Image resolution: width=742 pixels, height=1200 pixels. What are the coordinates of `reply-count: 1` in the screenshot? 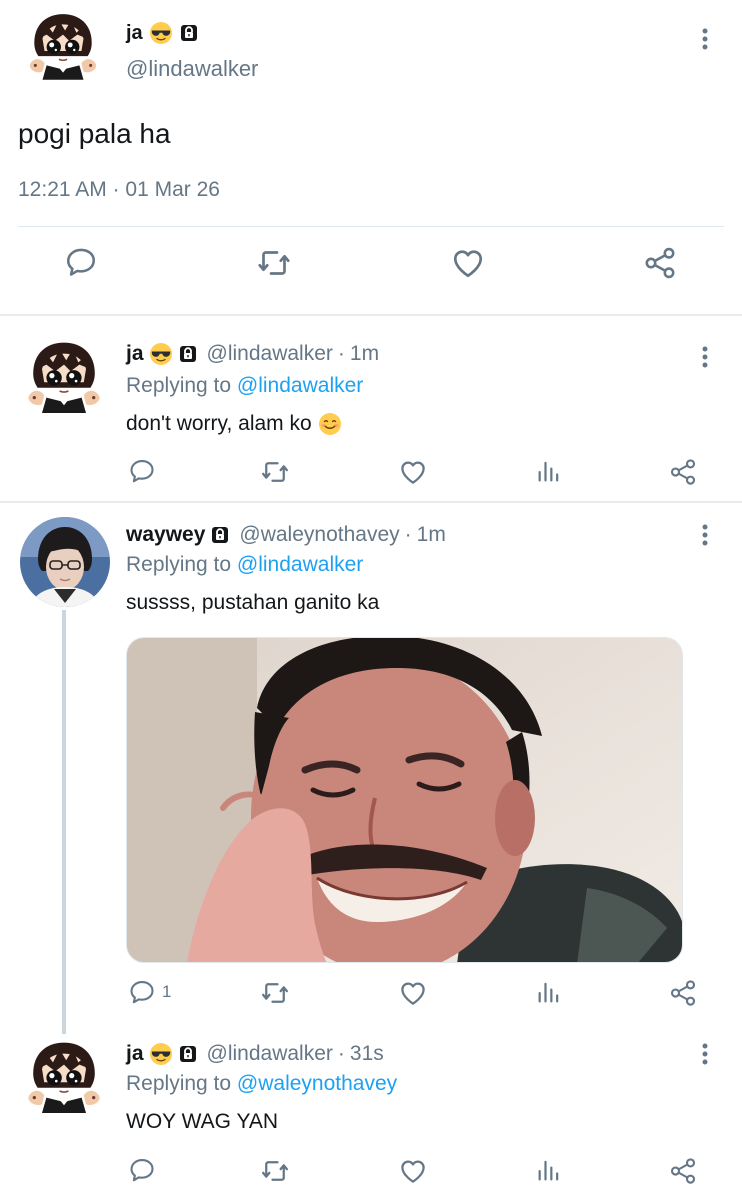 It's located at (167, 991).